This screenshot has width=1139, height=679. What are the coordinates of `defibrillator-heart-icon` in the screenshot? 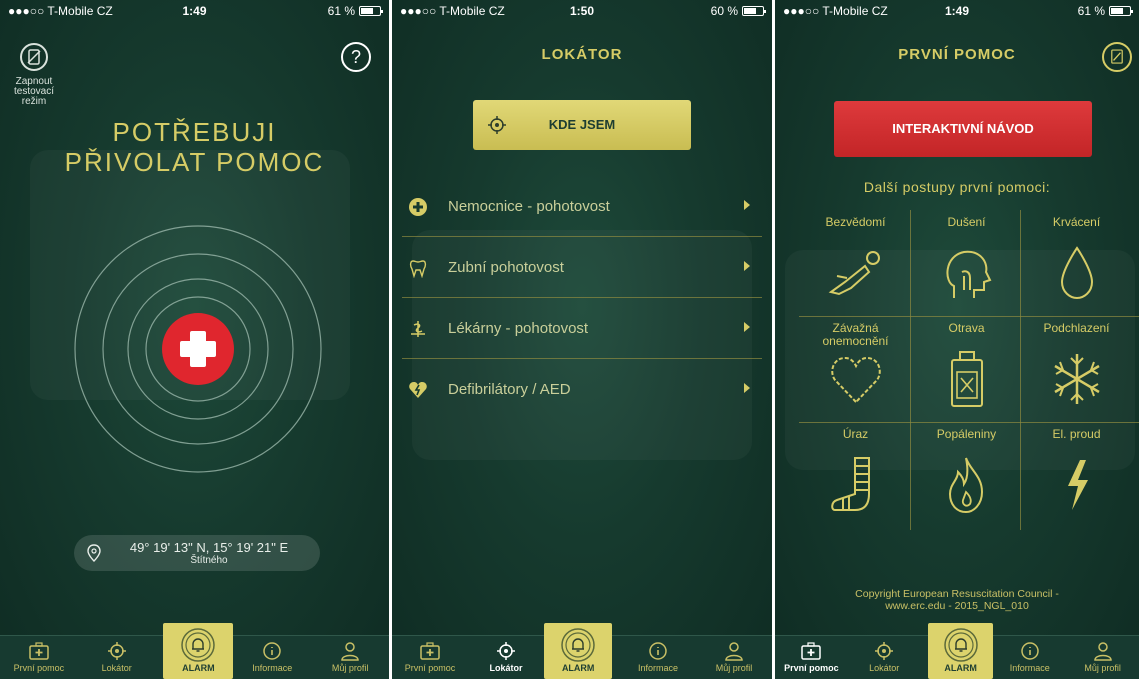 It's located at (418, 390).